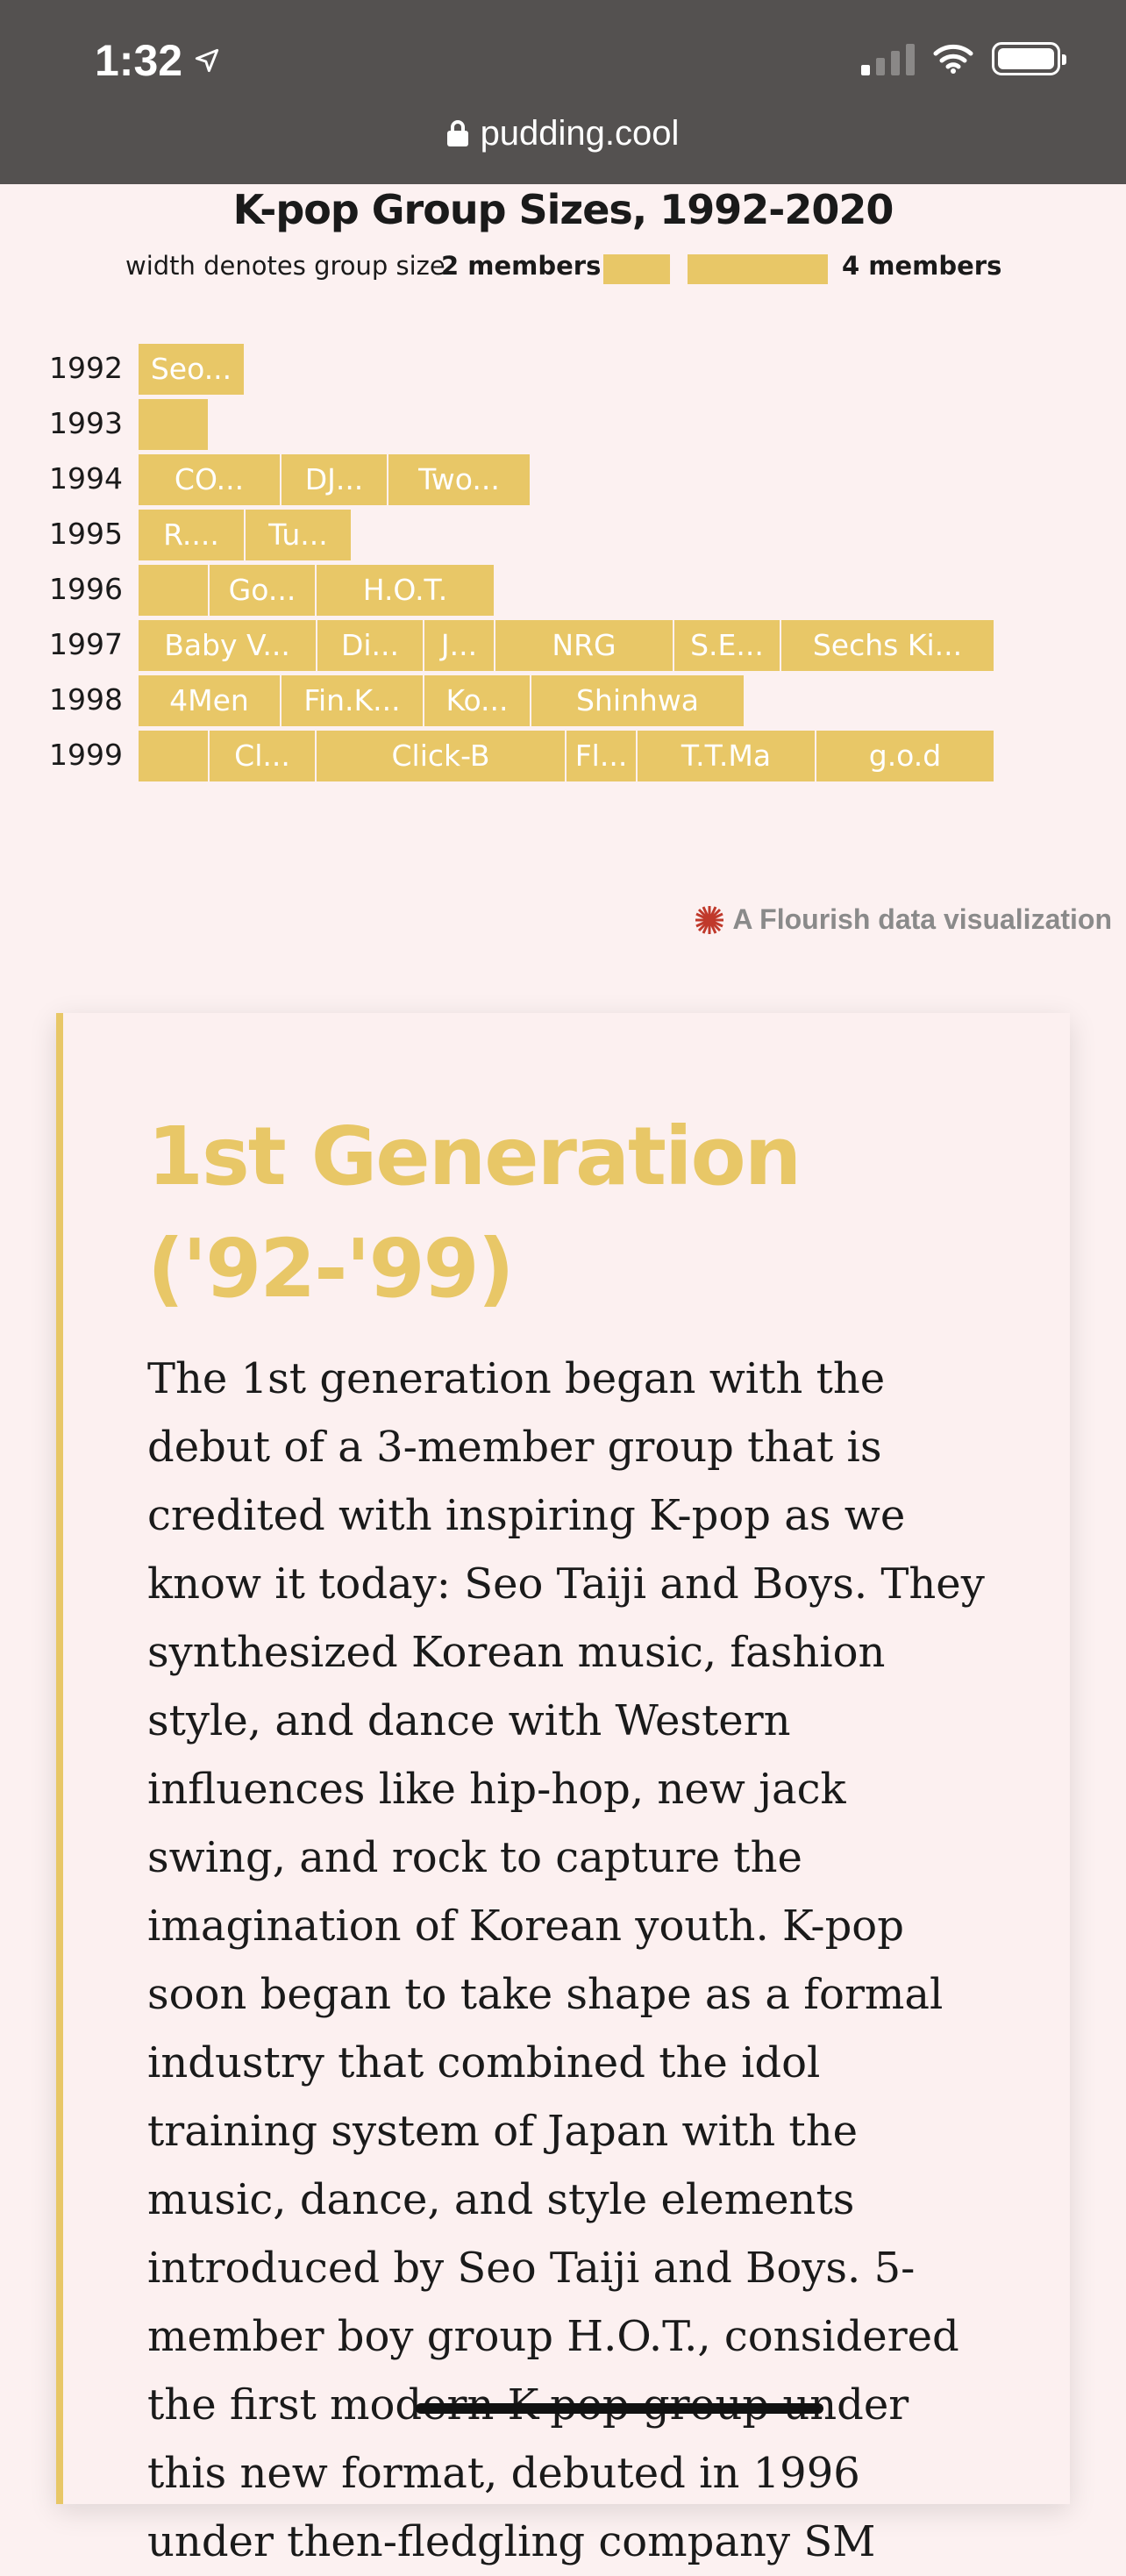  I want to click on group-bar: 4Men, so click(210, 700).